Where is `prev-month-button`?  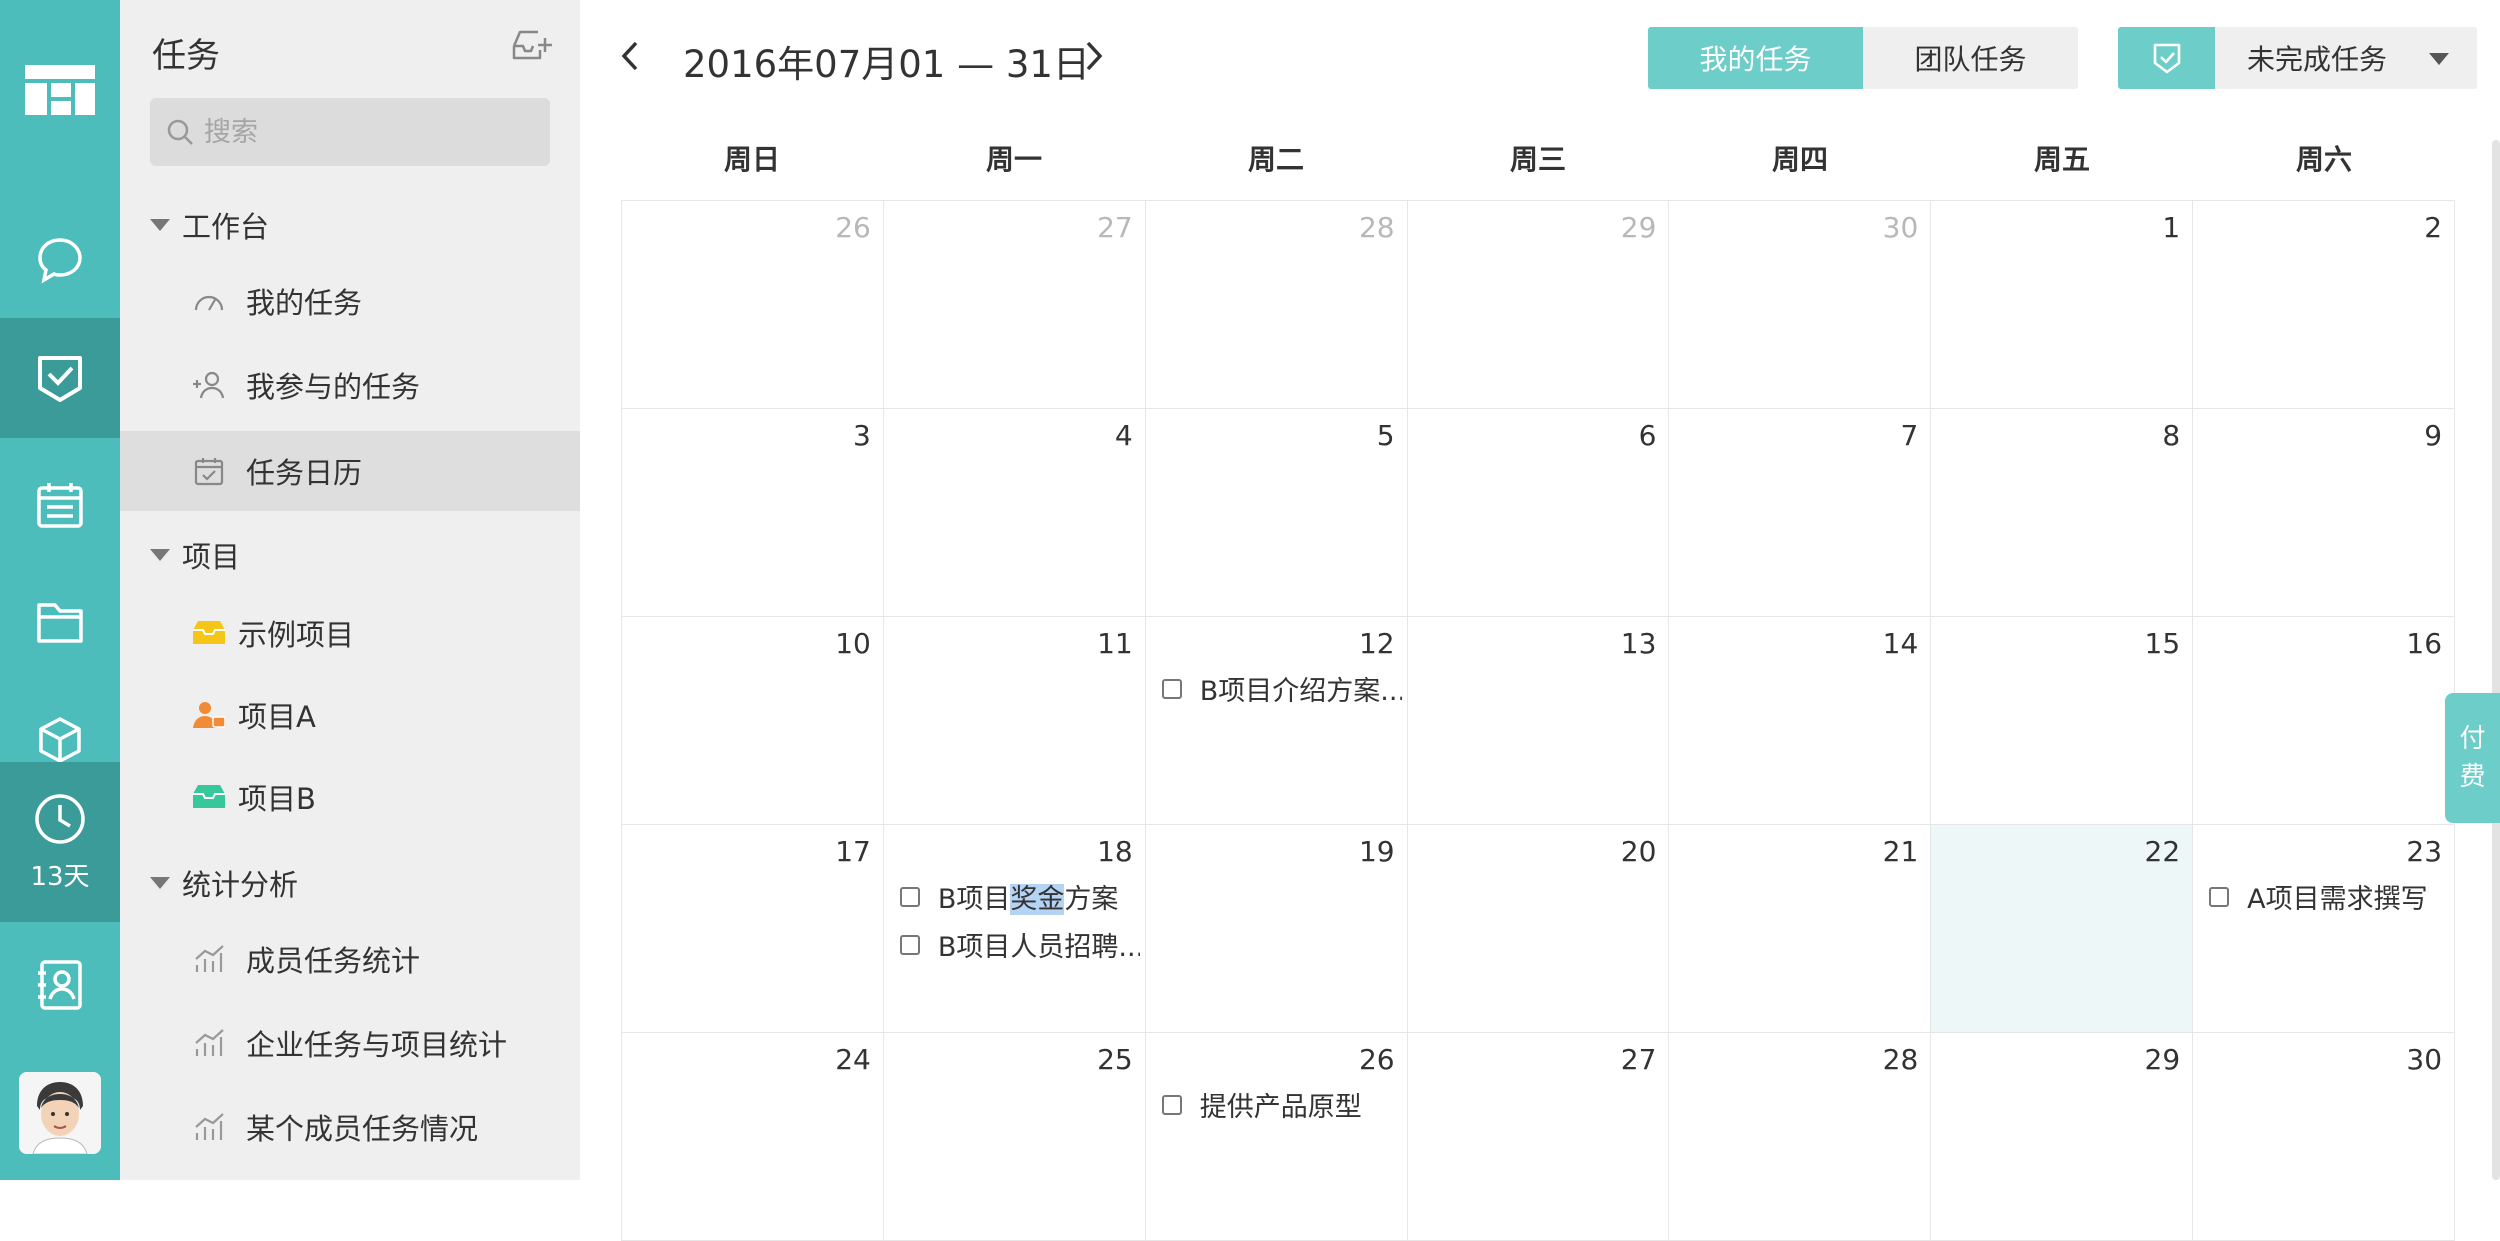
prev-month-button is located at coordinates (630, 58).